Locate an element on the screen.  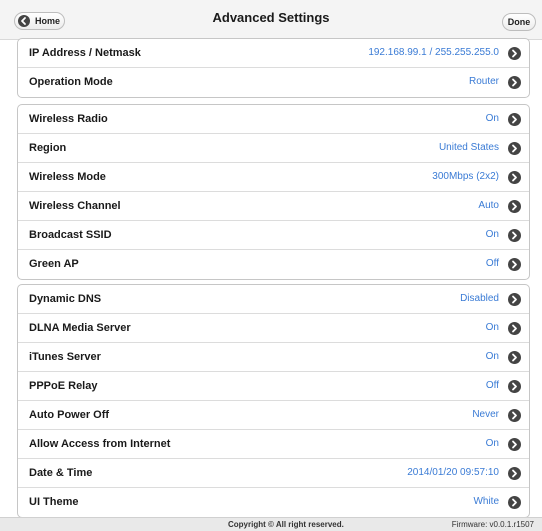
setting-value: 300Mbps (2x2) is located at coordinates (465, 176).